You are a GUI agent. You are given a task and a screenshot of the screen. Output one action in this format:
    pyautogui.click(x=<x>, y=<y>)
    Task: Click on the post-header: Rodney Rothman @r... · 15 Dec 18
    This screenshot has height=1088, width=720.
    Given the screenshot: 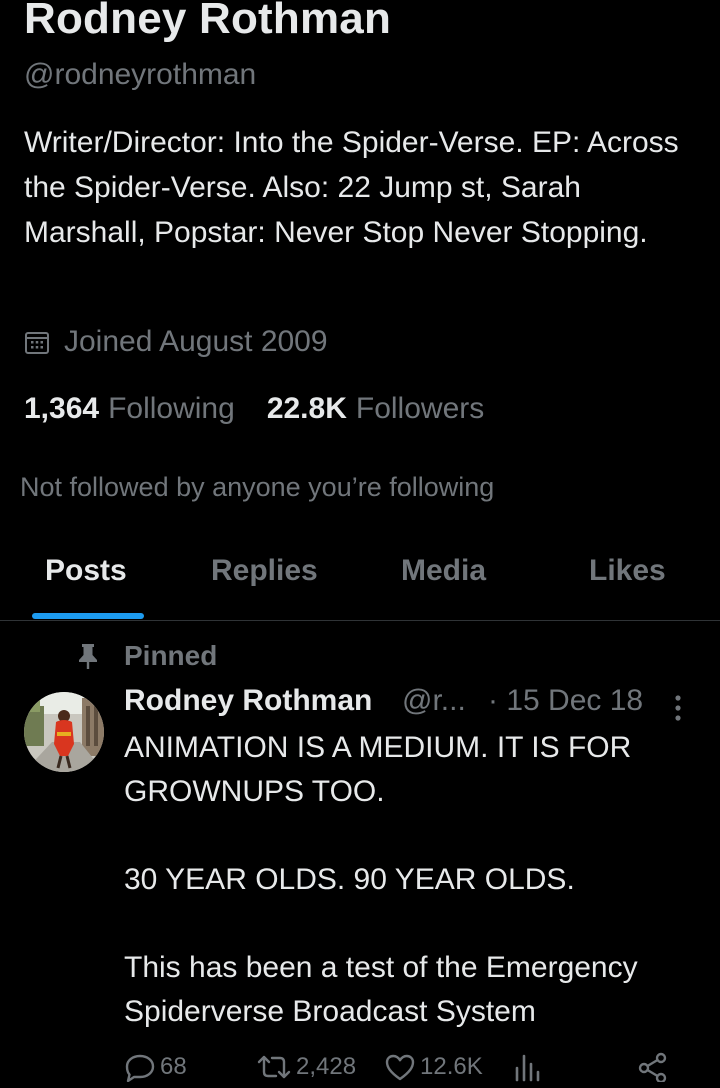 What is the action you would take?
    pyautogui.click(x=414, y=706)
    